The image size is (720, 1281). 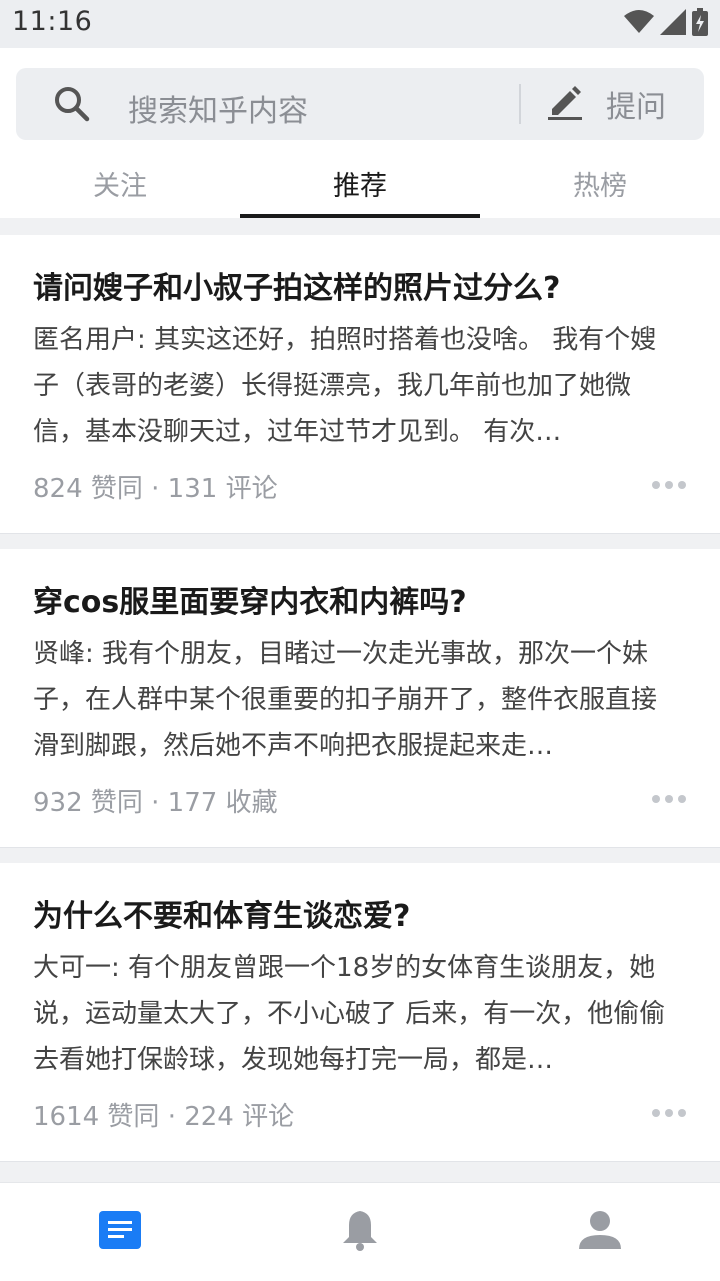 What do you see at coordinates (155, 489) in the screenshot?
I see `card-meta: 824 赞同 · 131 评论` at bounding box center [155, 489].